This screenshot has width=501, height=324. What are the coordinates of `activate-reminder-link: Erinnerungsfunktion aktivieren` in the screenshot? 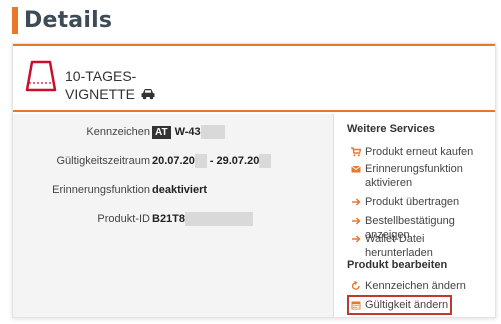 It's located at (418, 176).